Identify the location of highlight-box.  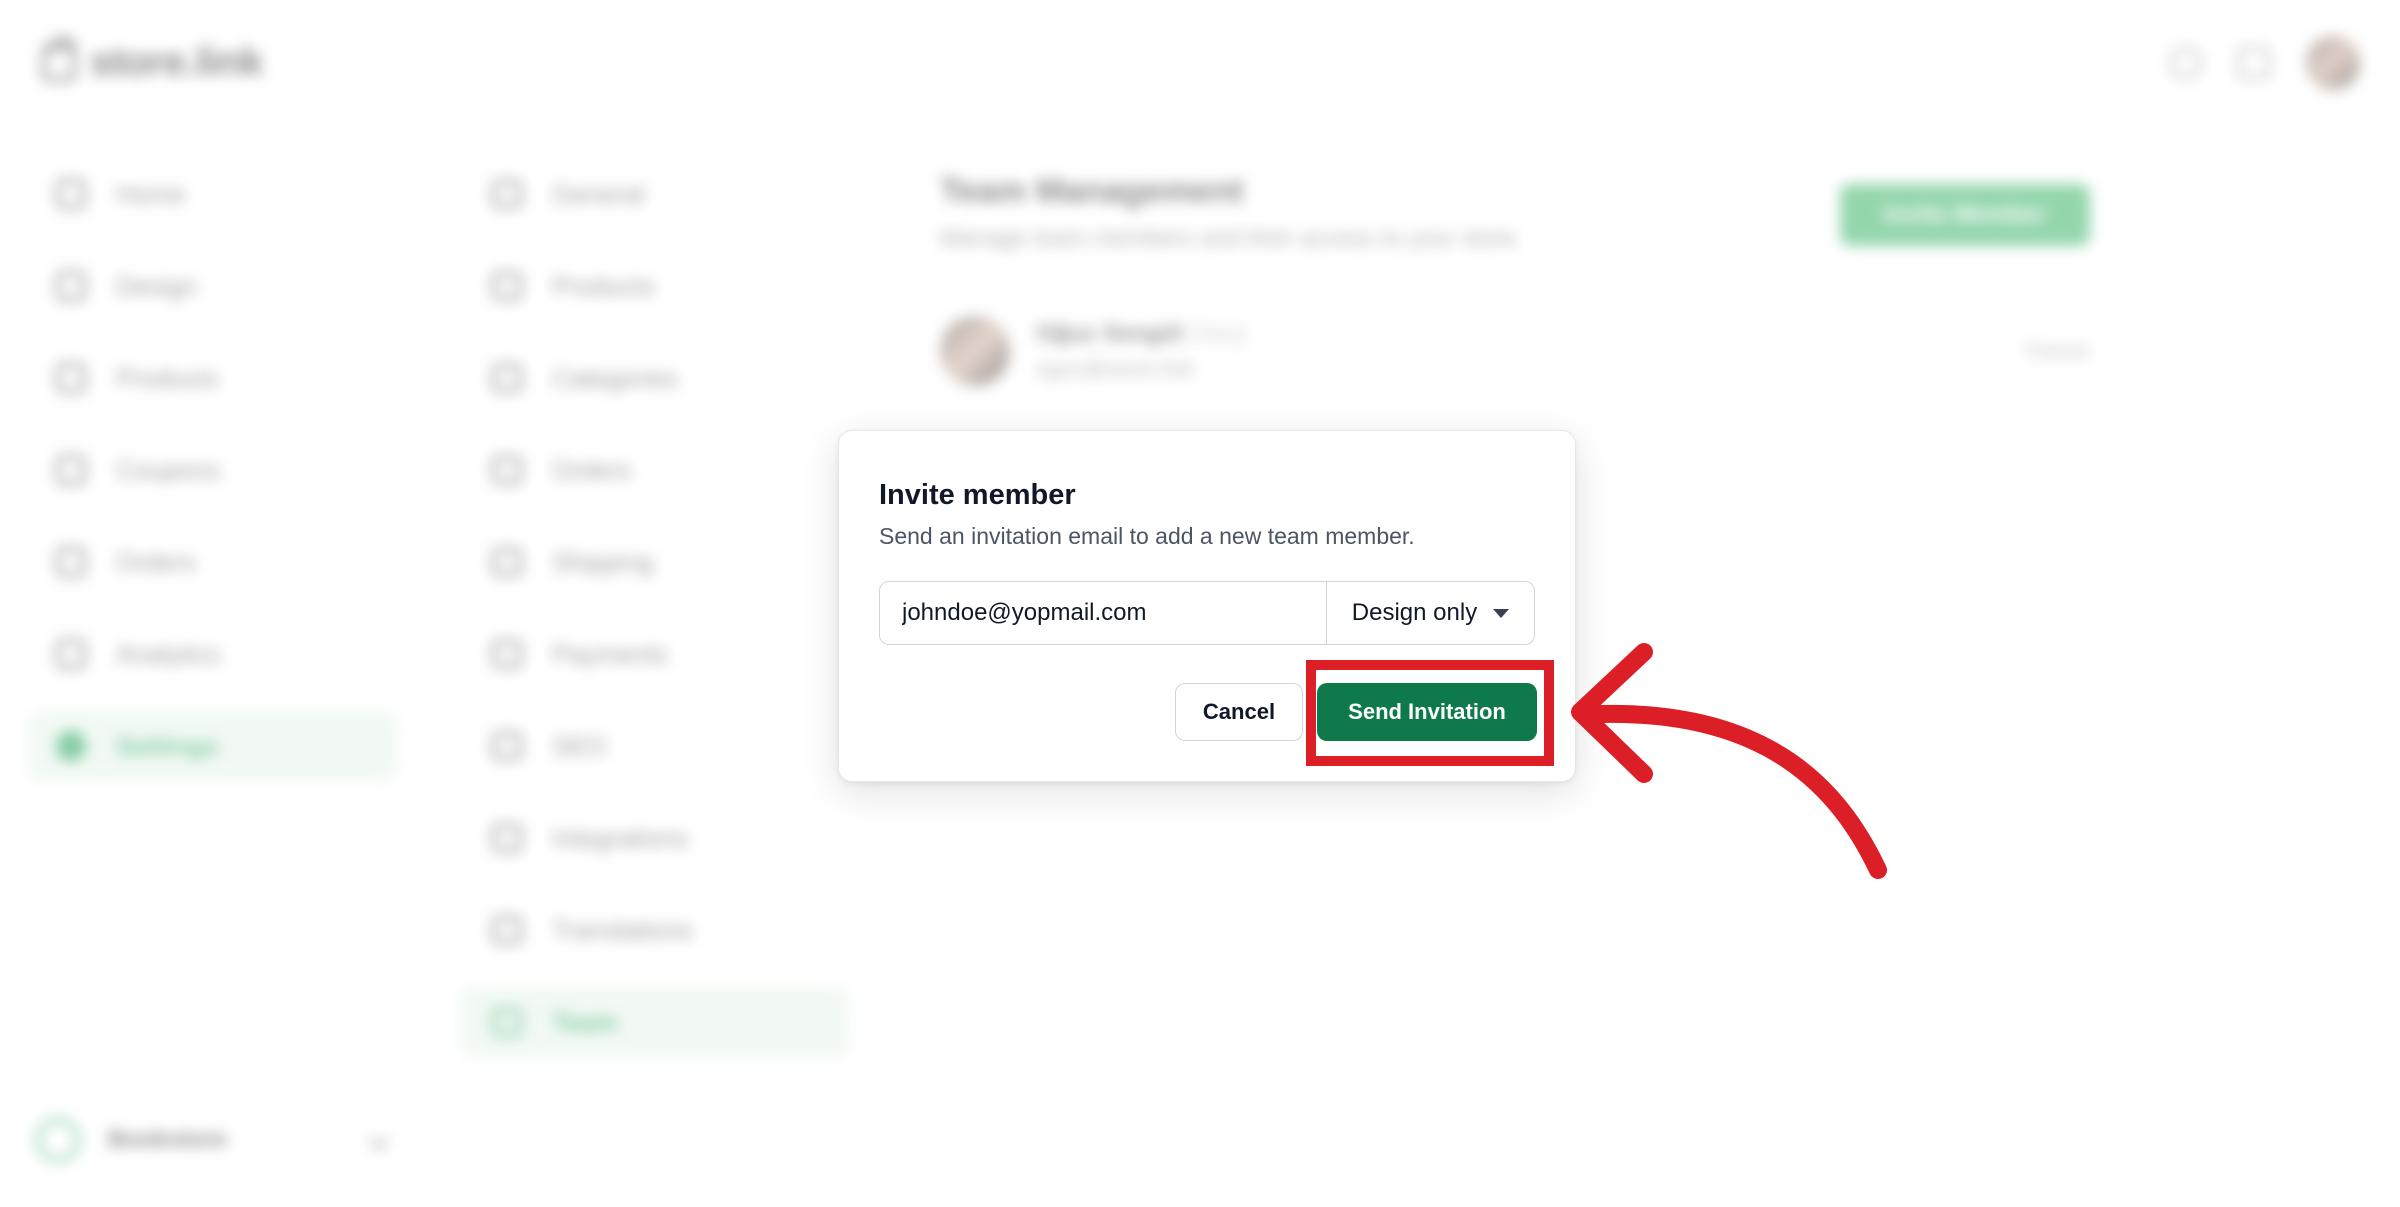
(1430, 713).